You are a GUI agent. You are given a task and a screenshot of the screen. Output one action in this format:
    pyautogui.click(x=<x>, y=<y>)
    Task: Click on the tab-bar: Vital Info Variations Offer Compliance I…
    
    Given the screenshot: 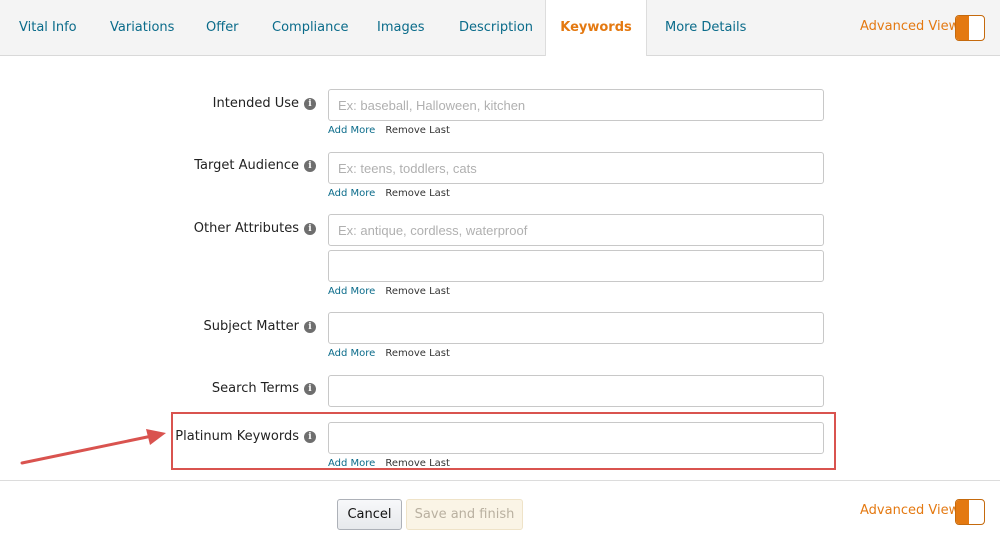 What is the action you would take?
    pyautogui.click(x=500, y=28)
    